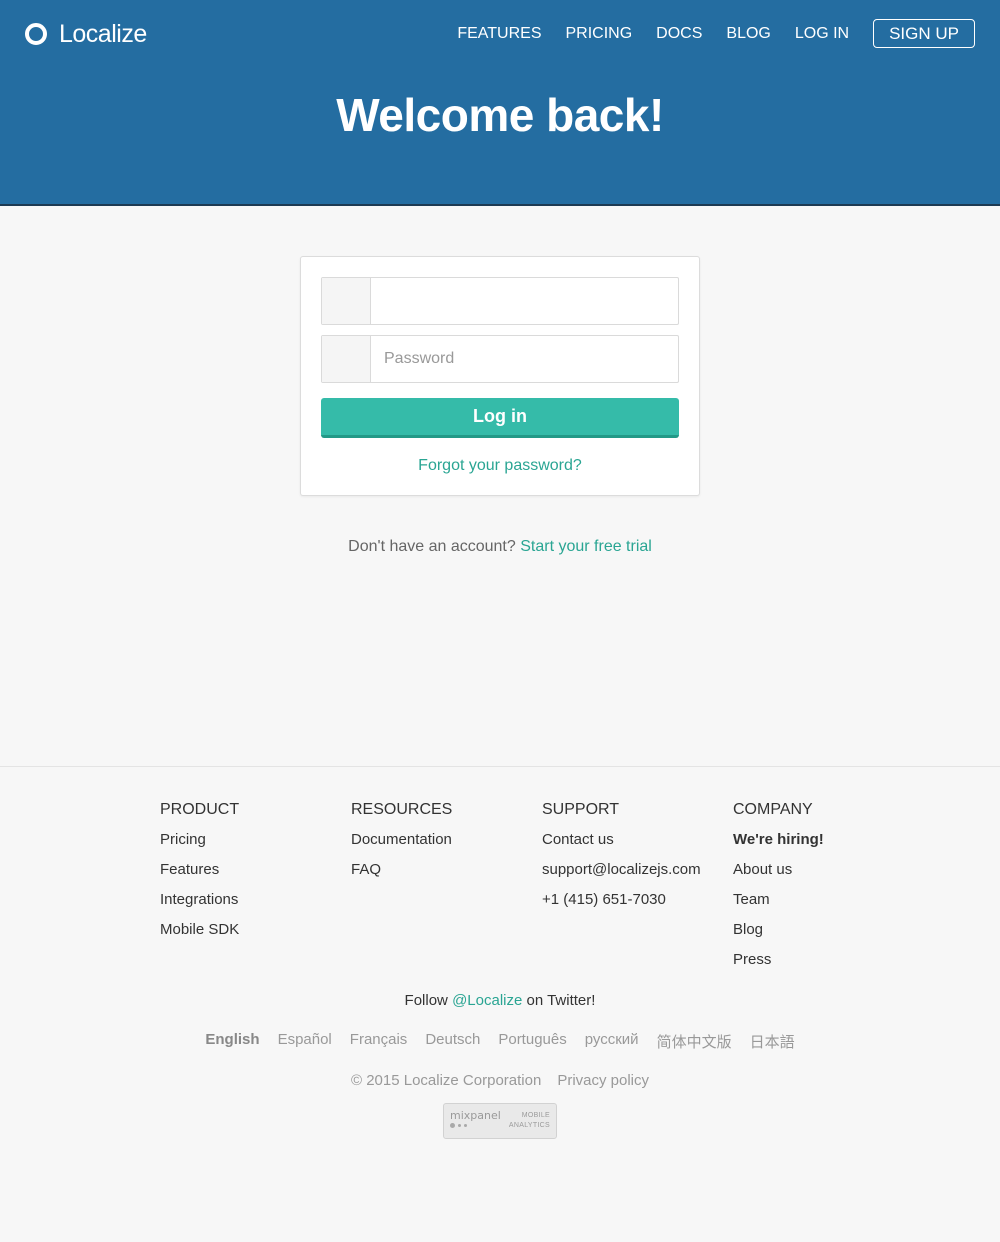 The width and height of the screenshot is (1000, 1242). I want to click on badge-caption-line1: MOBILE, so click(535, 1115).